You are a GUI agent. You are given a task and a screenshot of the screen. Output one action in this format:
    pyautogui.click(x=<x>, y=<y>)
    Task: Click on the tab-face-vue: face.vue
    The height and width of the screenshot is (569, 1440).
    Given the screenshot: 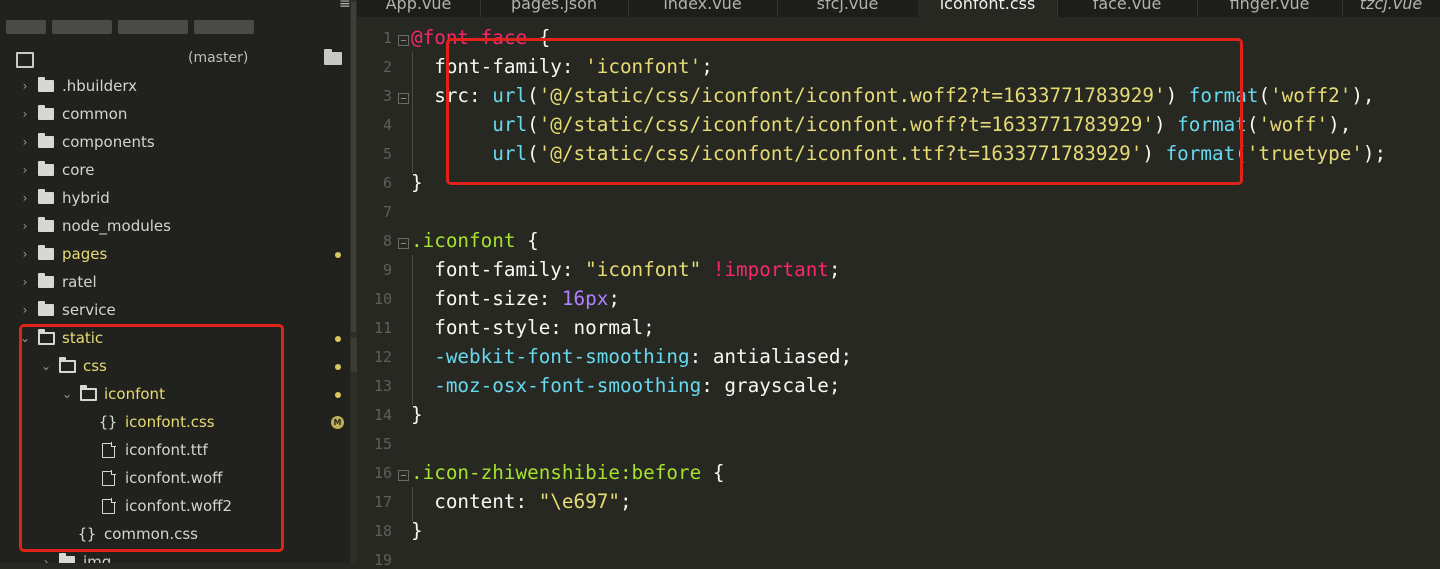 What is the action you would take?
    pyautogui.click(x=1127, y=8)
    